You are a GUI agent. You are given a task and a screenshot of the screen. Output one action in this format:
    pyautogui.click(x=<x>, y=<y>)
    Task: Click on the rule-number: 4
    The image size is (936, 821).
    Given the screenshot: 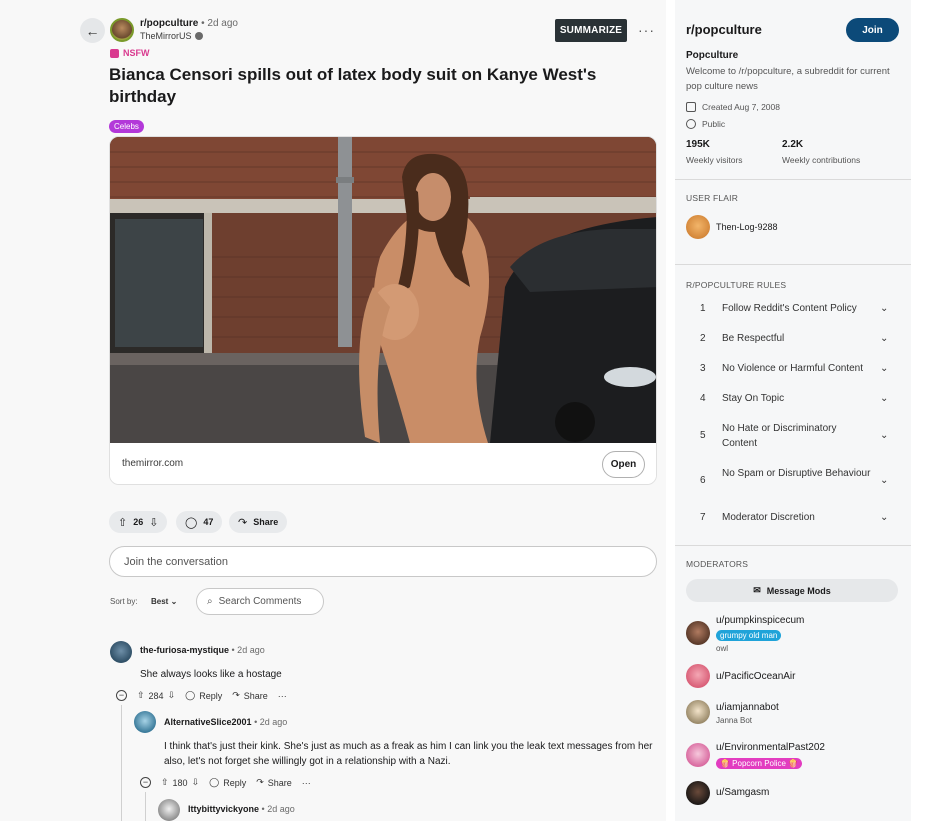 What is the action you would take?
    pyautogui.click(x=703, y=398)
    